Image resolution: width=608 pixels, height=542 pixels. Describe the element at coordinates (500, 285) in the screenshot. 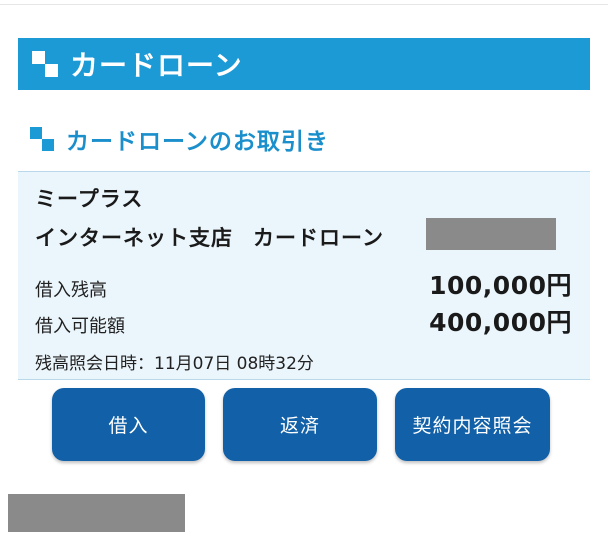

I see `balance-value: 100,000円` at that location.